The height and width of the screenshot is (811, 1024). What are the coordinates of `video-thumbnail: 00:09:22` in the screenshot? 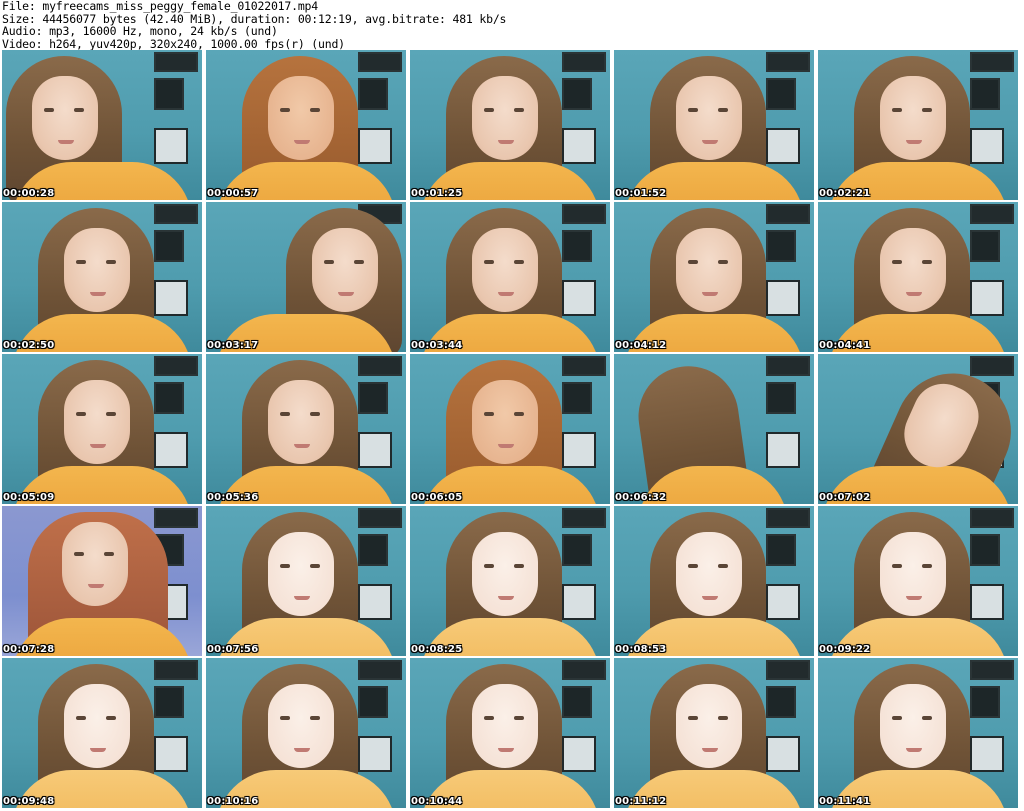 It's located at (918, 581).